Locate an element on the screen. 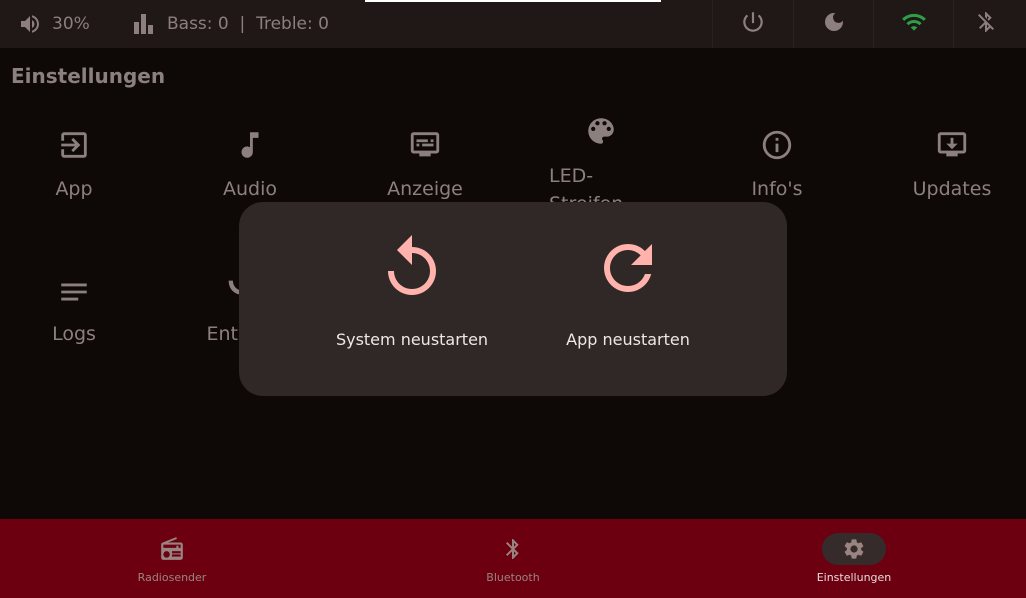 Image resolution: width=1026 pixels, height=598 pixels. volume-indicator: 30% is located at coordinates (54, 24).